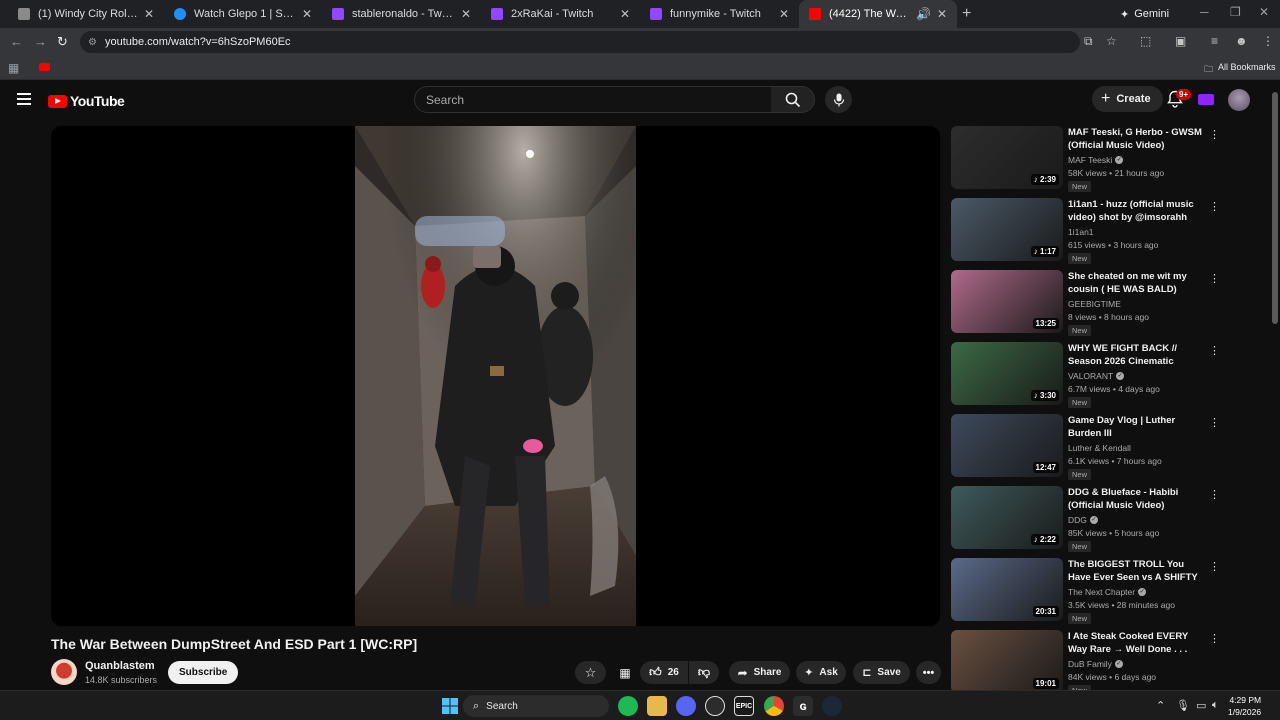  Describe the element at coordinates (744, 706) in the screenshot. I see `epic-games-icon: EPIC` at that location.